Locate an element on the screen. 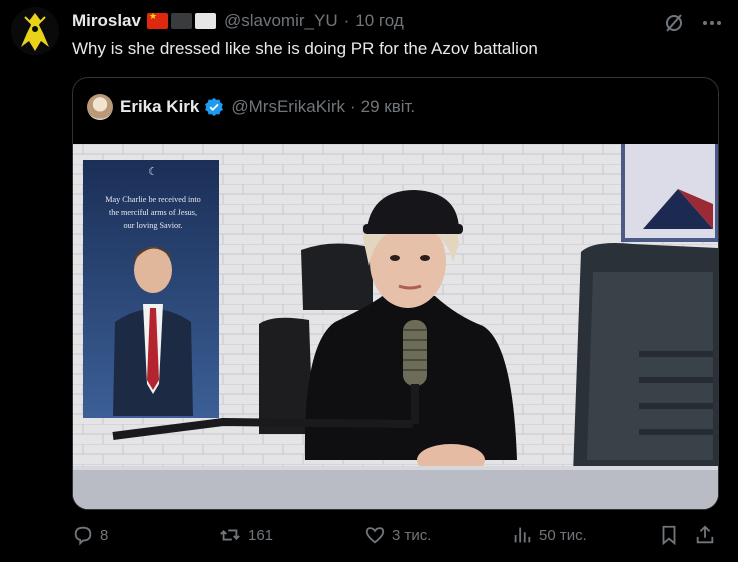 The height and width of the screenshot is (562, 738). quoted-post-header: Erika Kirk @MrsErikaKirk · 29 квіт. is located at coordinates (251, 107).